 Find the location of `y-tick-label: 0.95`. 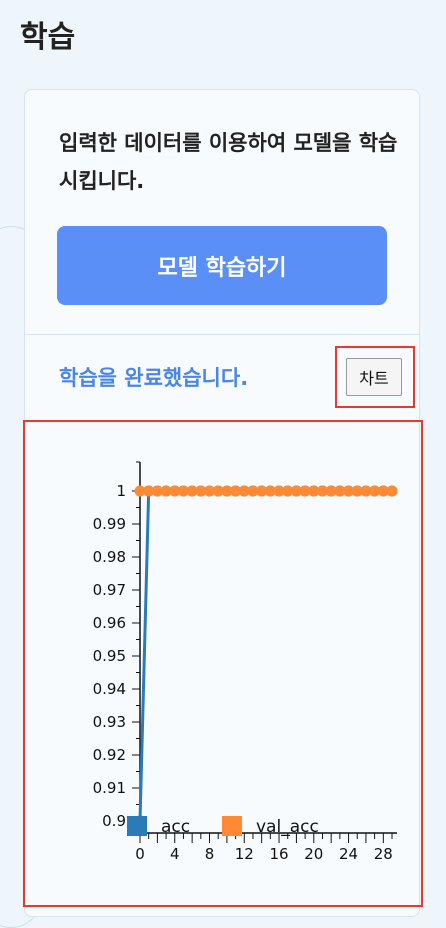

y-tick-label: 0.95 is located at coordinates (109, 656).